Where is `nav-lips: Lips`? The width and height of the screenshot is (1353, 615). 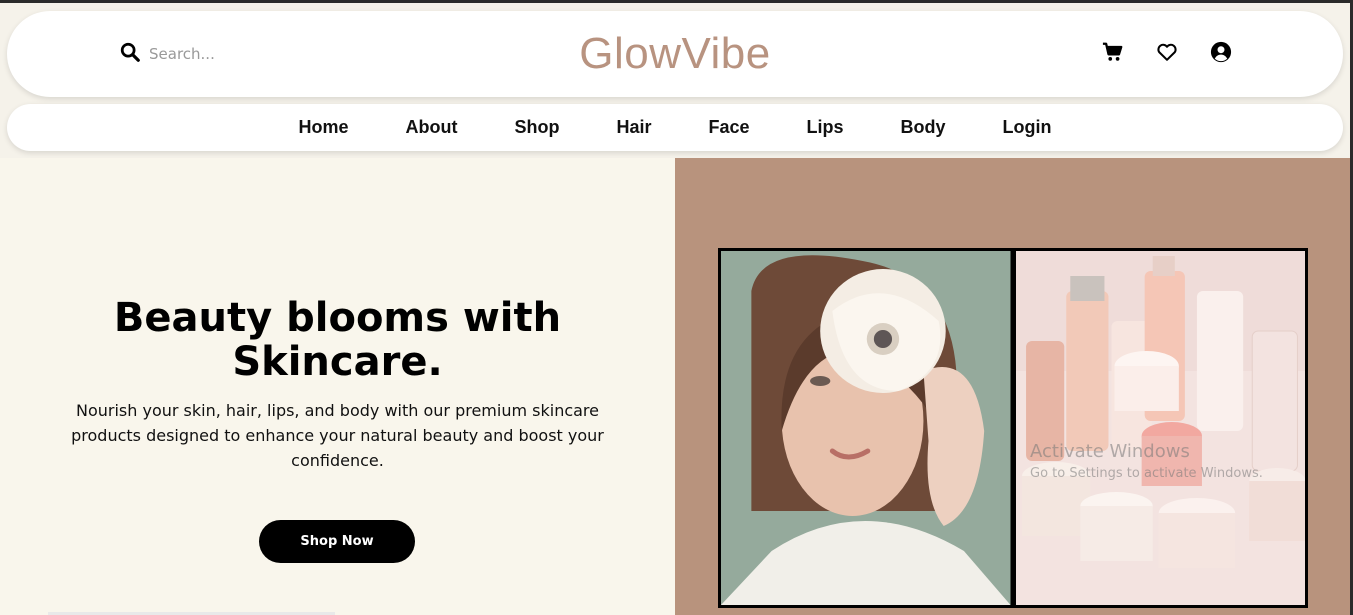
nav-lips: Lips is located at coordinates (825, 127).